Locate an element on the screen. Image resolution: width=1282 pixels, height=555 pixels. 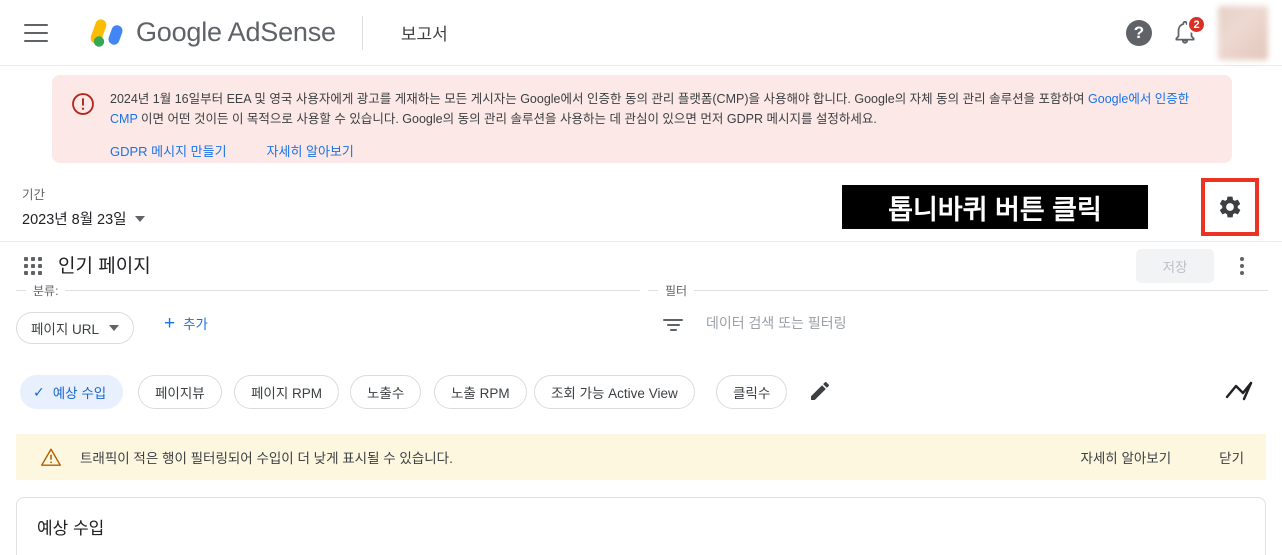
metric-chip-page-rpm: 페이지 RPM is located at coordinates (287, 392).